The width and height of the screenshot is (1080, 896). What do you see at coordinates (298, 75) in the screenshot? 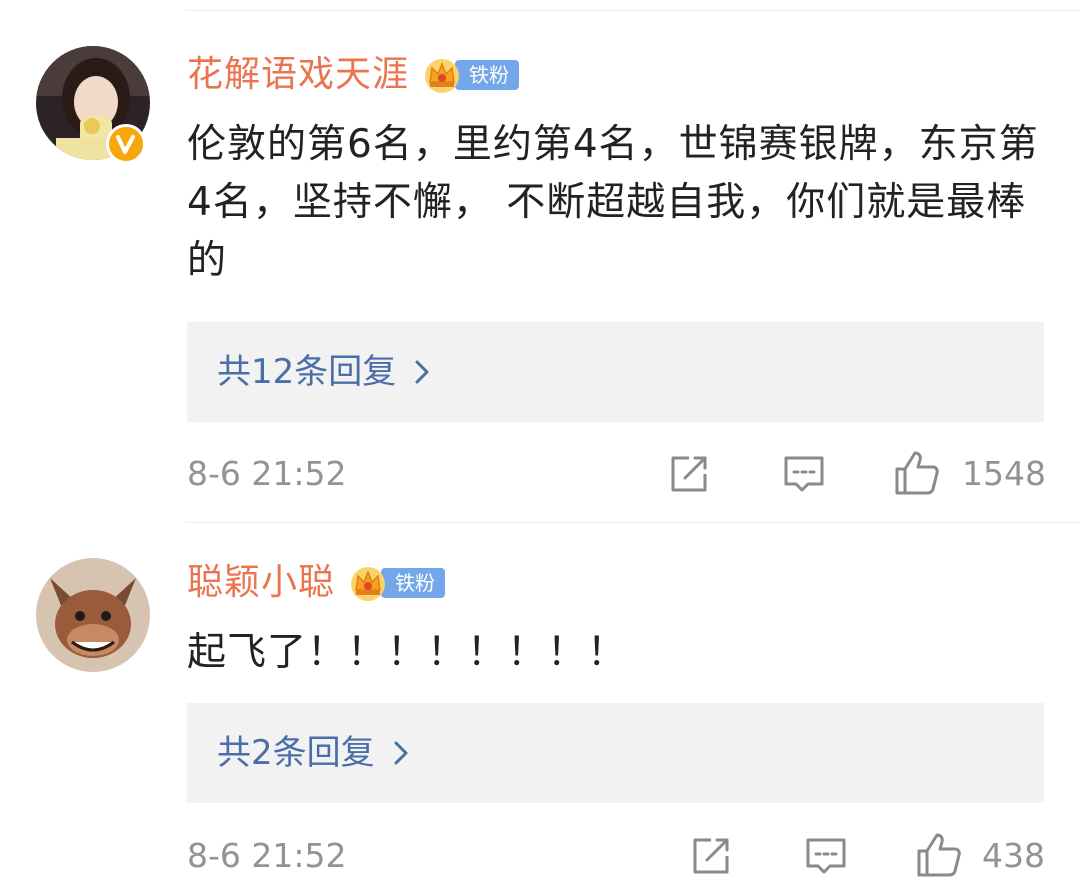
I see `username: 花解语戏天涯` at bounding box center [298, 75].